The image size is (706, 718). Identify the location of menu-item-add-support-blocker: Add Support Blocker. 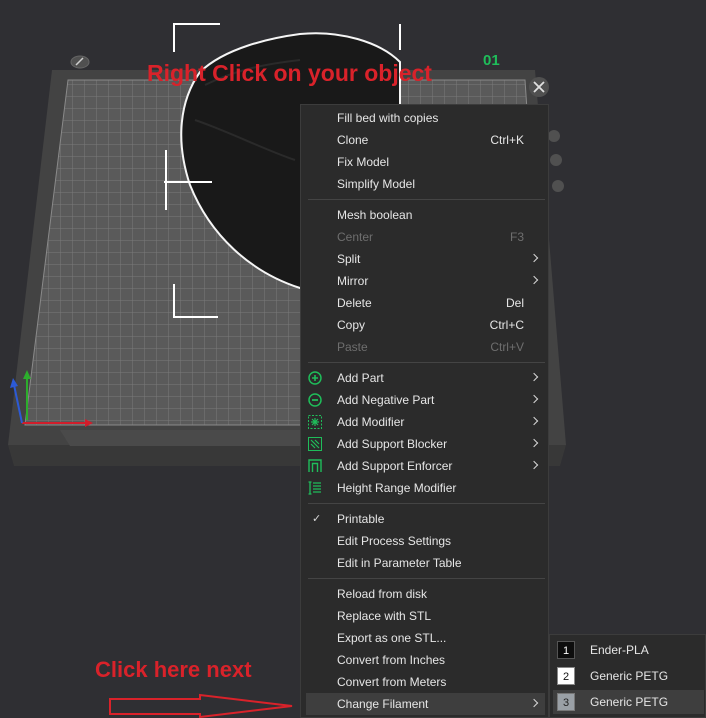
(425, 444).